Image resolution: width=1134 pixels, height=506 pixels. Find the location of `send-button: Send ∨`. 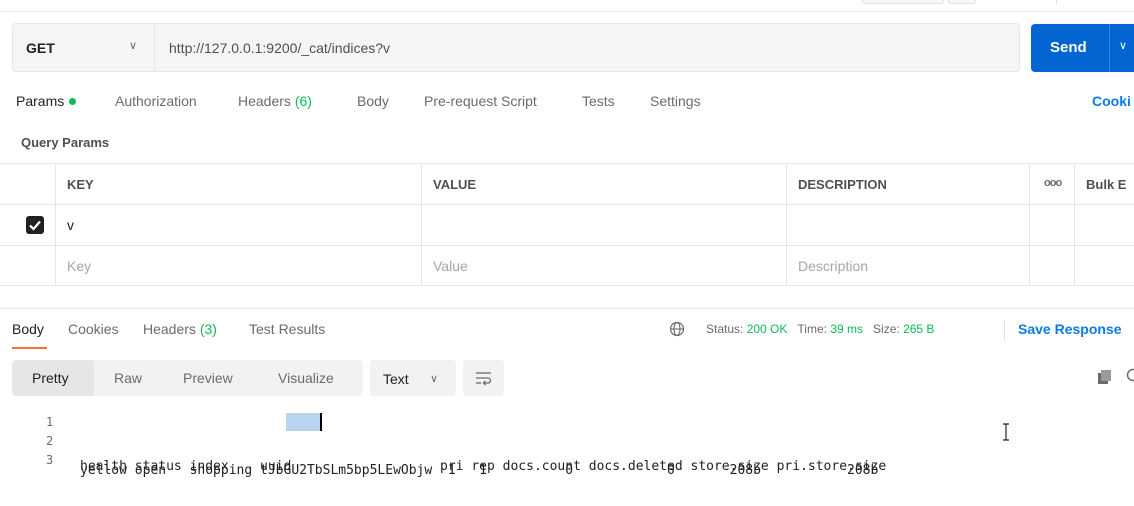

send-button: Send ∨ is located at coordinates (1082, 48).